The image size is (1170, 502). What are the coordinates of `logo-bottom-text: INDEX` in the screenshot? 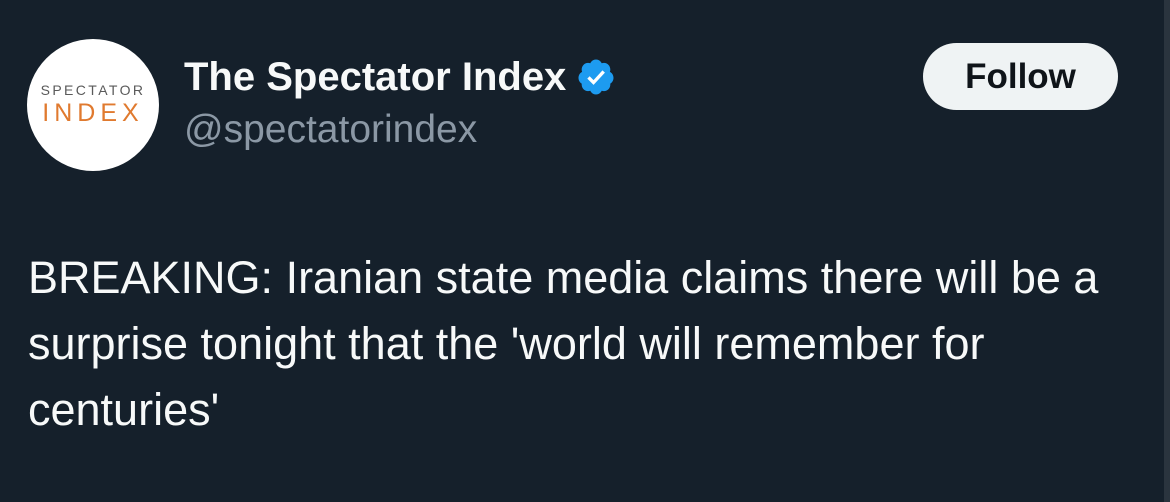 It's located at (92, 113).